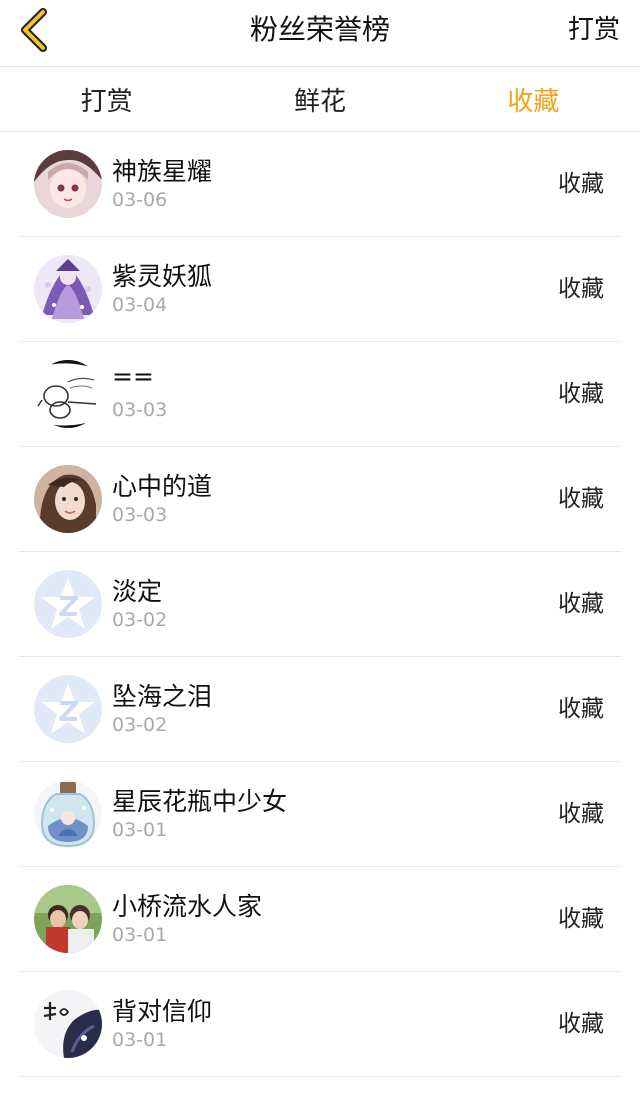 Image resolution: width=640 pixels, height=1097 pixels. I want to click on tab-reward: 打赏, so click(106, 99).